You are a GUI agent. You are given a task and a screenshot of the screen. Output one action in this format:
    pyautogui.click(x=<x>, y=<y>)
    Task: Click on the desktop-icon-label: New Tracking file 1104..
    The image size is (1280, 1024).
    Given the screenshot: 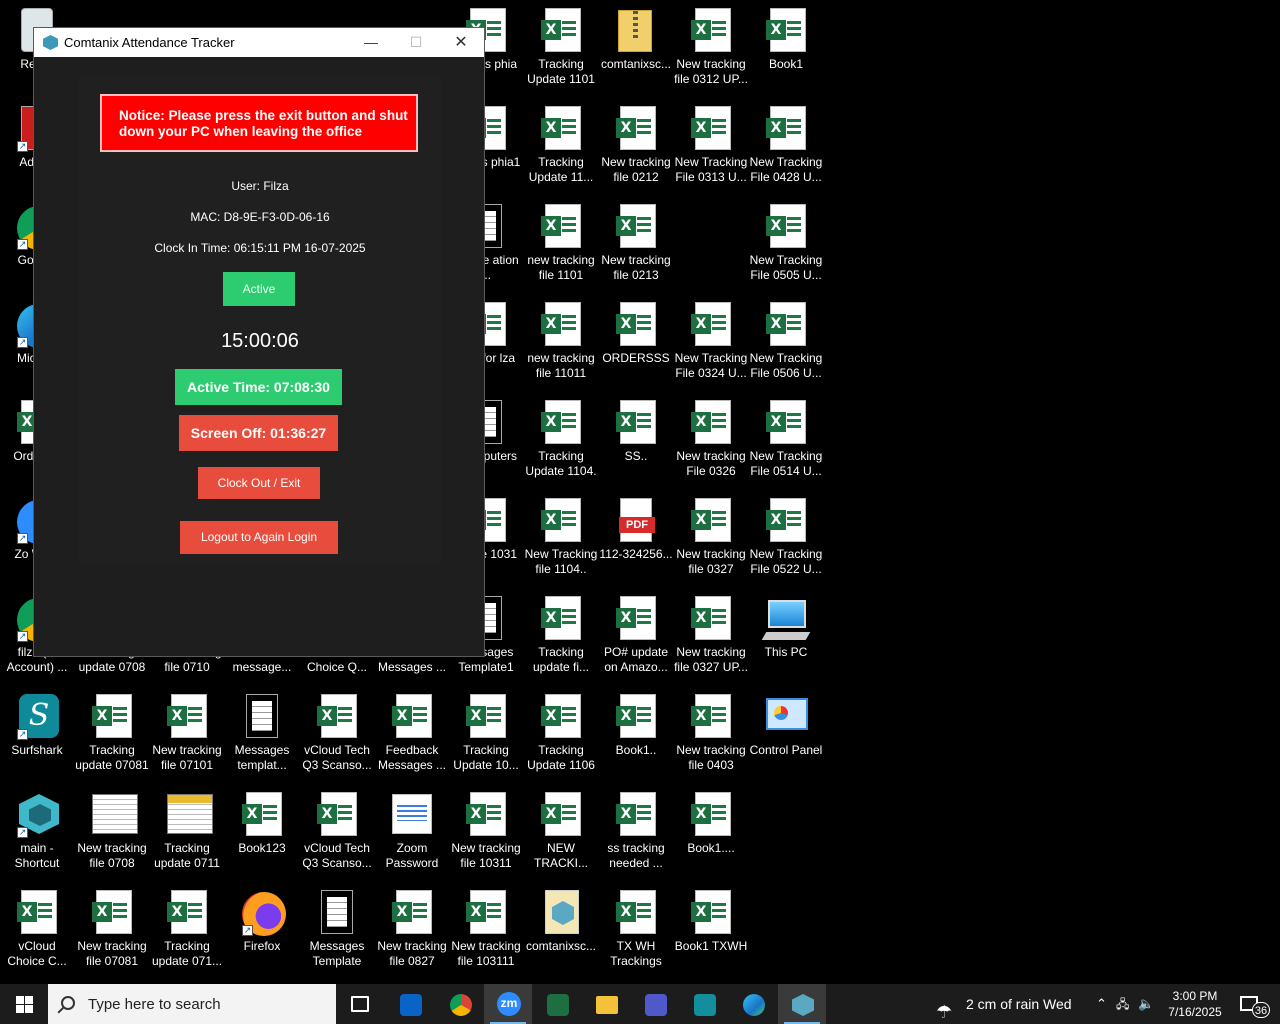 What is the action you would take?
    pyautogui.click(x=561, y=561)
    